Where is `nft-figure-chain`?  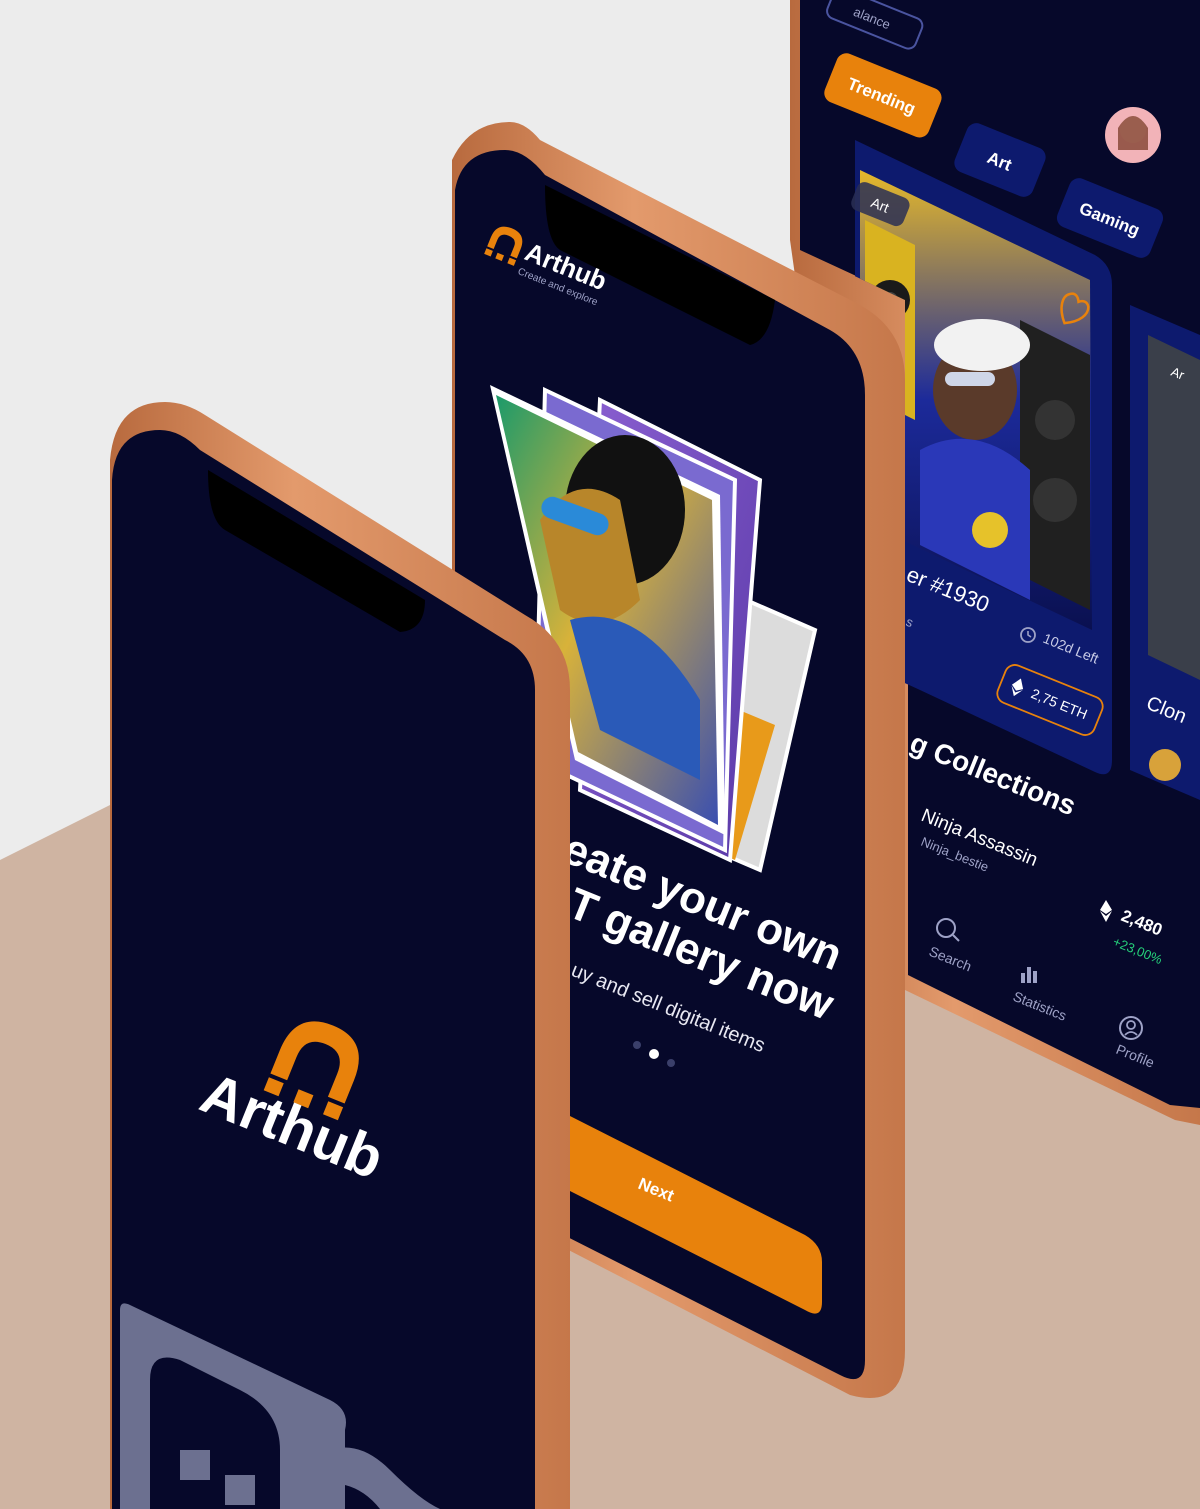
nft-figure-chain is located at coordinates (990, 530).